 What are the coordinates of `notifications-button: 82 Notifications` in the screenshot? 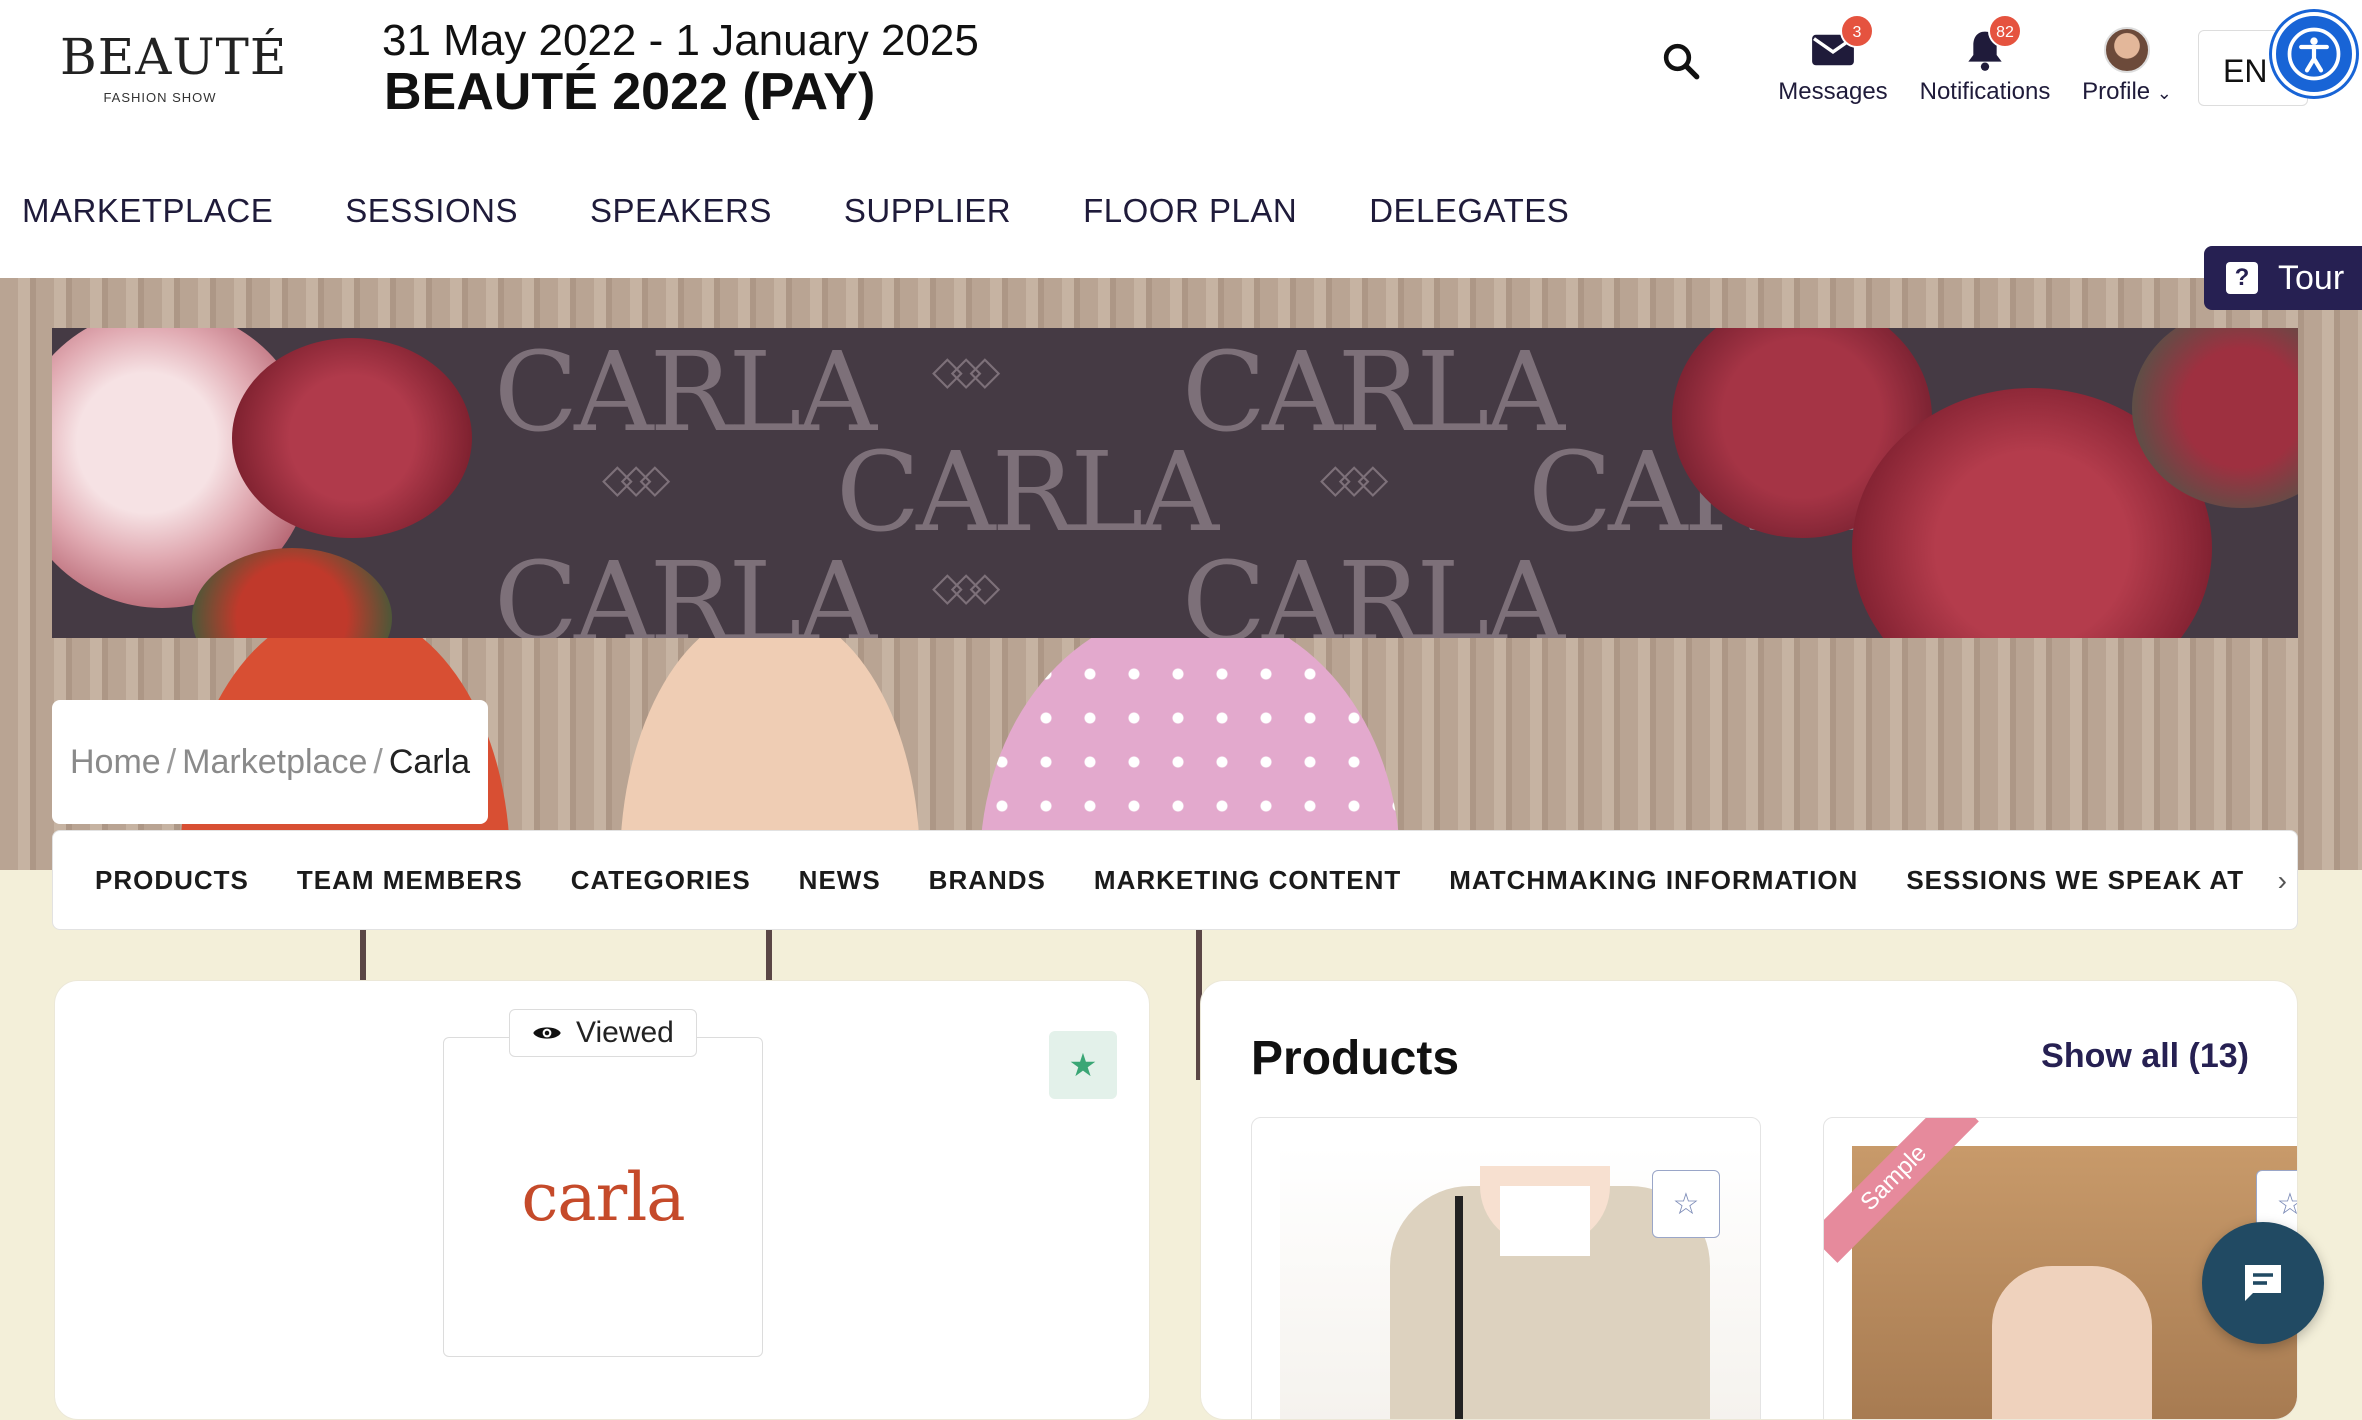 It's located at (1985, 60).